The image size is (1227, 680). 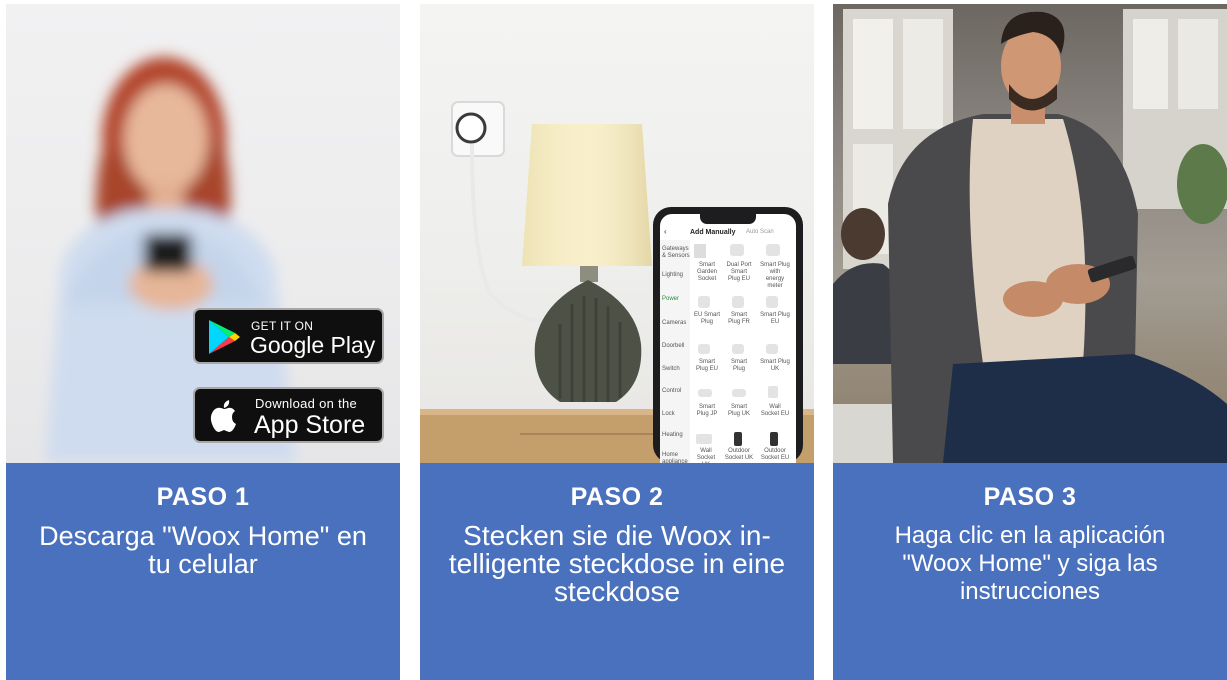 I want to click on device-item: Dual Port Smart Plug EU, so click(x=739, y=272).